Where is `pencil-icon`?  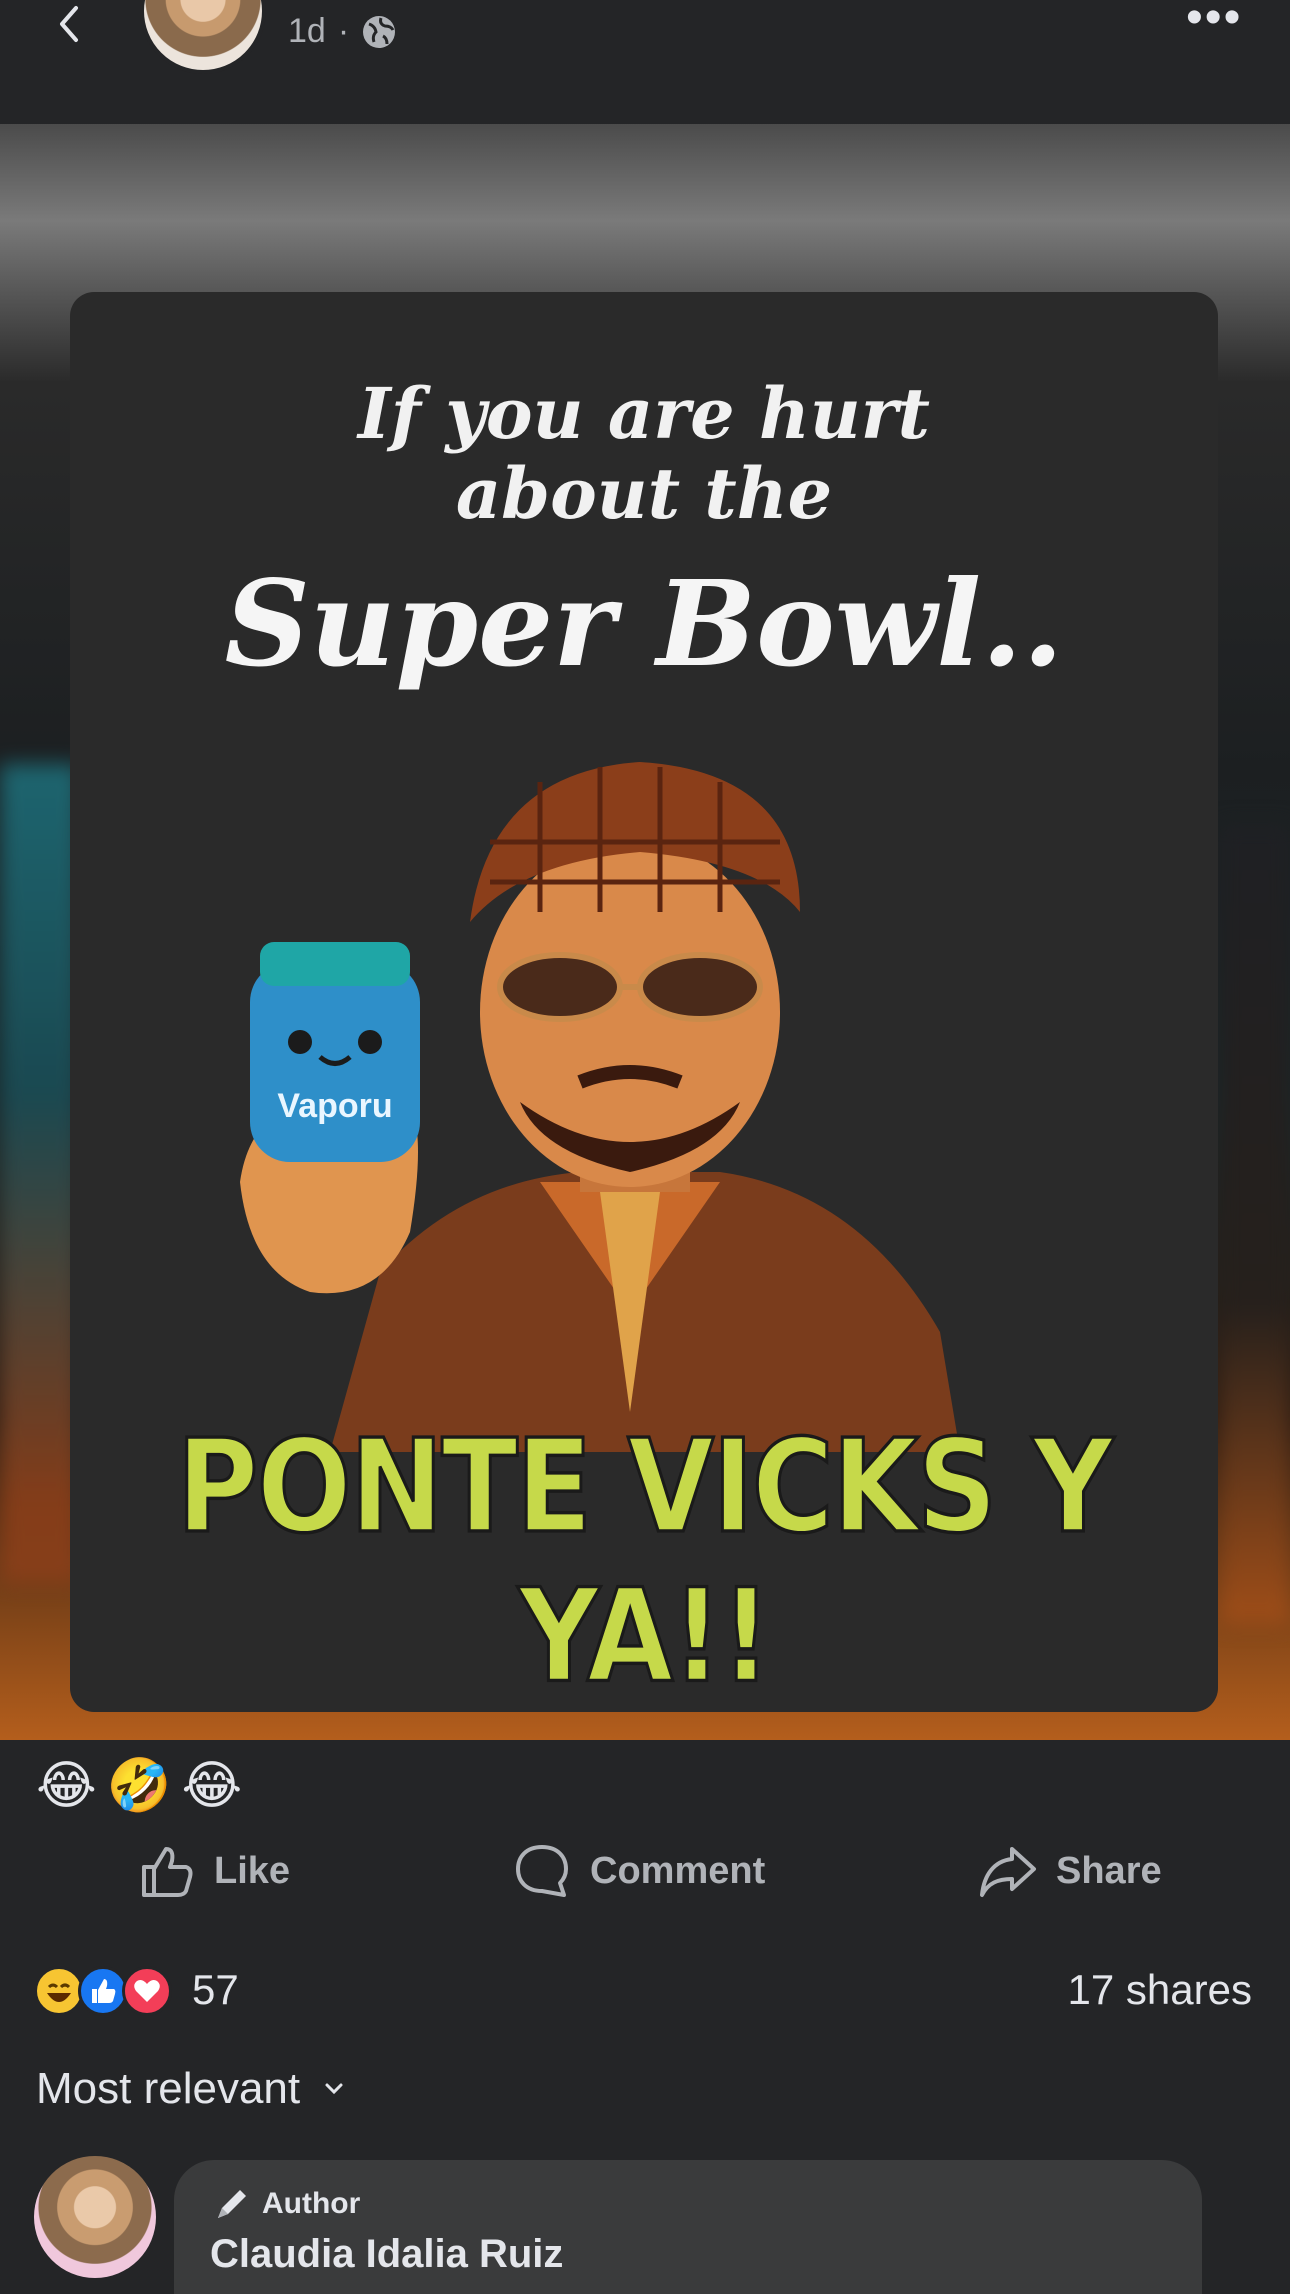
pencil-icon is located at coordinates (232, 2204).